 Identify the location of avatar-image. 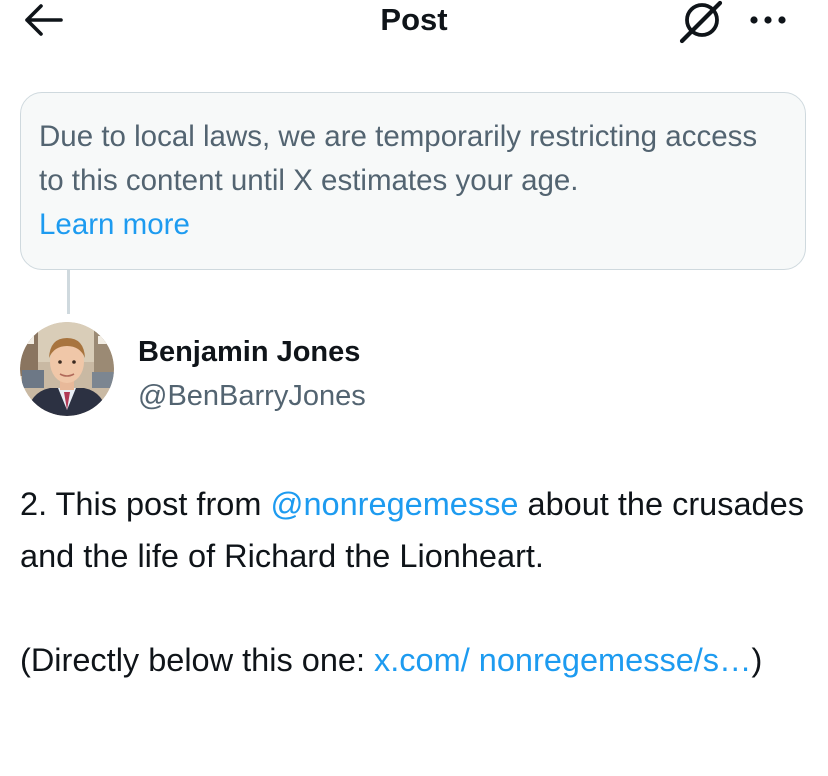
(67, 369).